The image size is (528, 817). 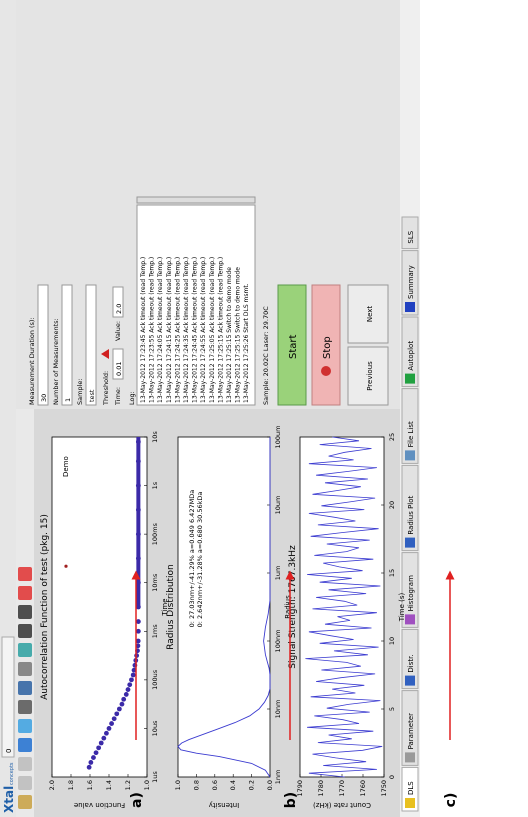 What do you see at coordinates (384, 788) in the screenshot?
I see `y-tick-label: 1750` at bounding box center [384, 788].